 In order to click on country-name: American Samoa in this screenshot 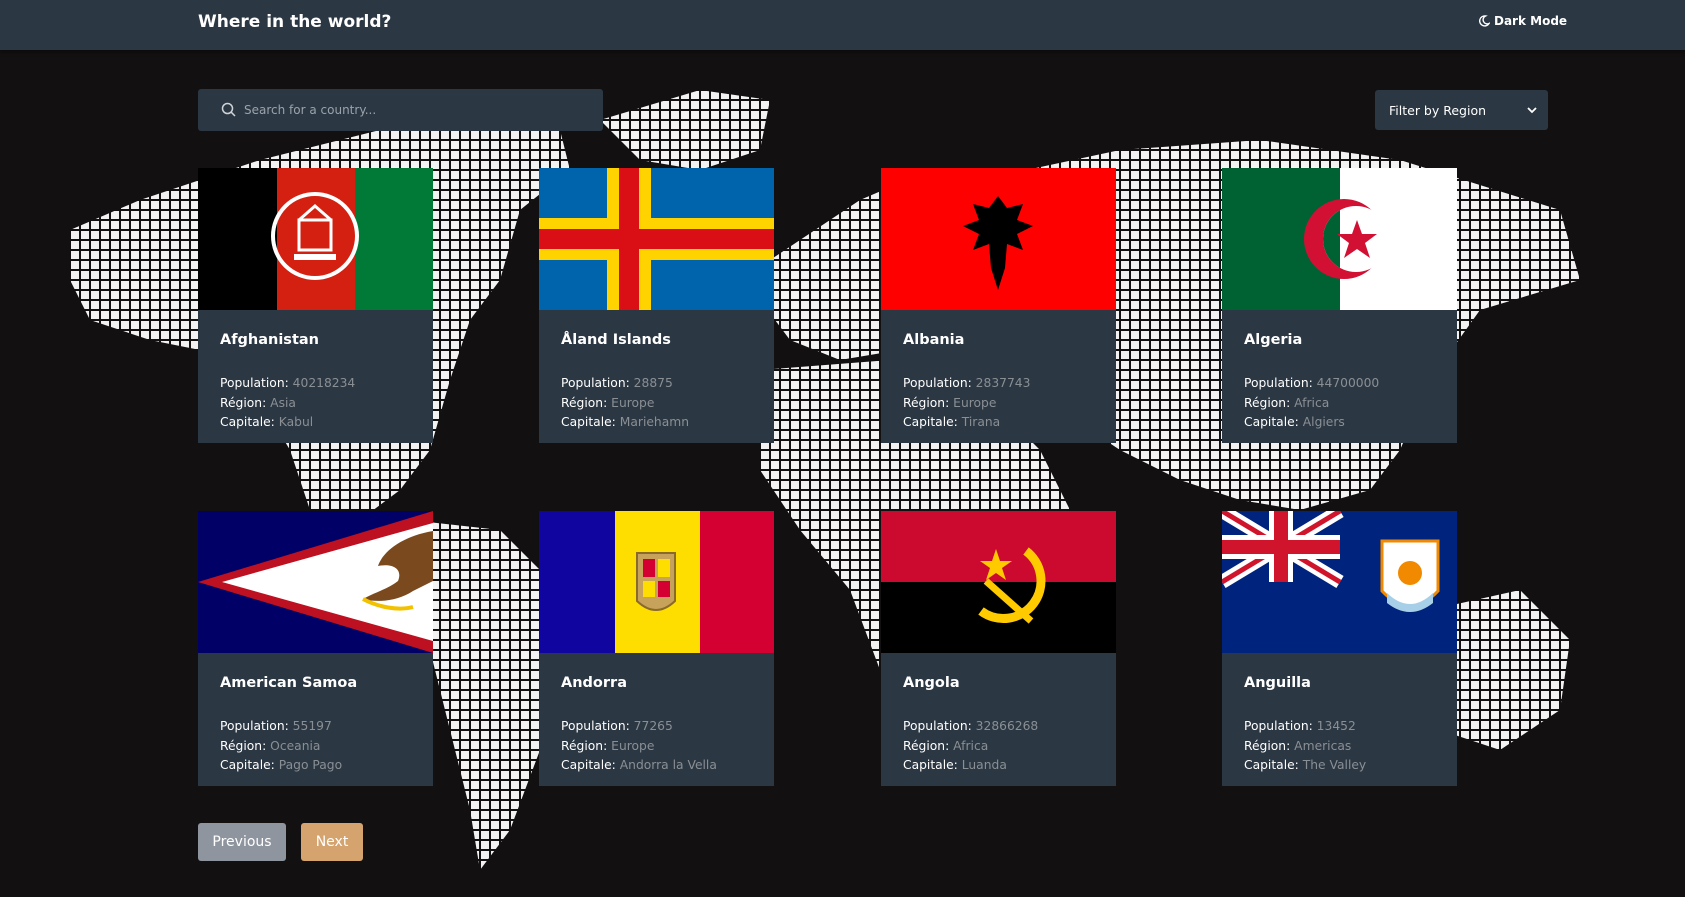, I will do `click(289, 683)`.